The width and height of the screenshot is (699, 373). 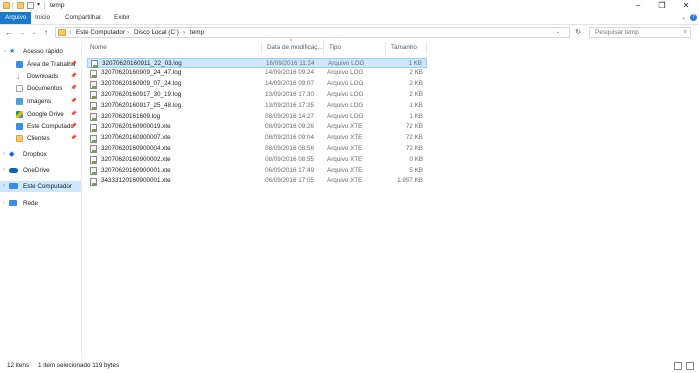 I want to click on address-history-icon: ⌄, so click(x=558, y=32).